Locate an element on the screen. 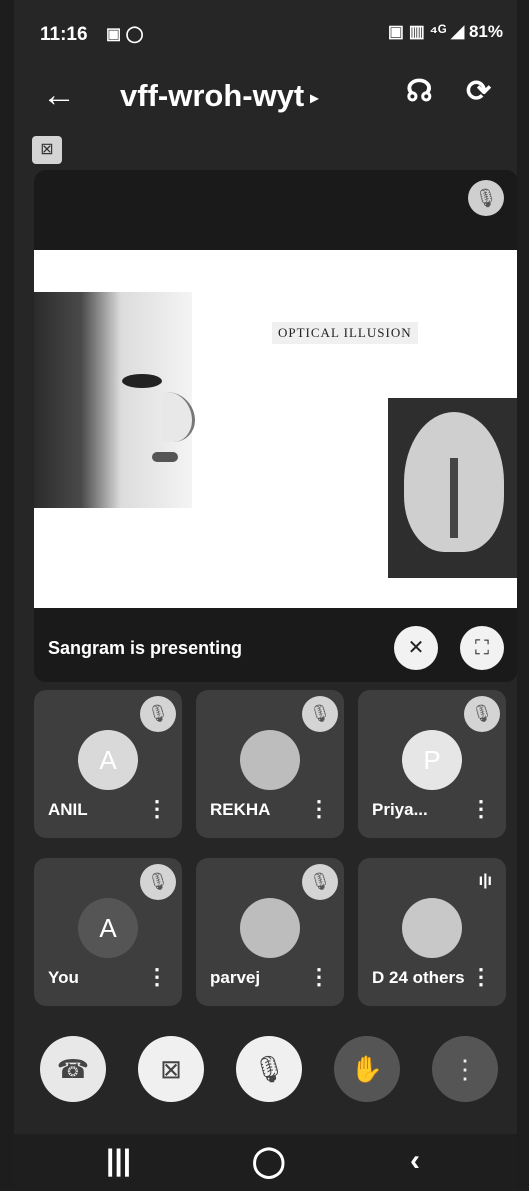  participant-tile: 🎙 REKHA ⋮ is located at coordinates (270, 764).